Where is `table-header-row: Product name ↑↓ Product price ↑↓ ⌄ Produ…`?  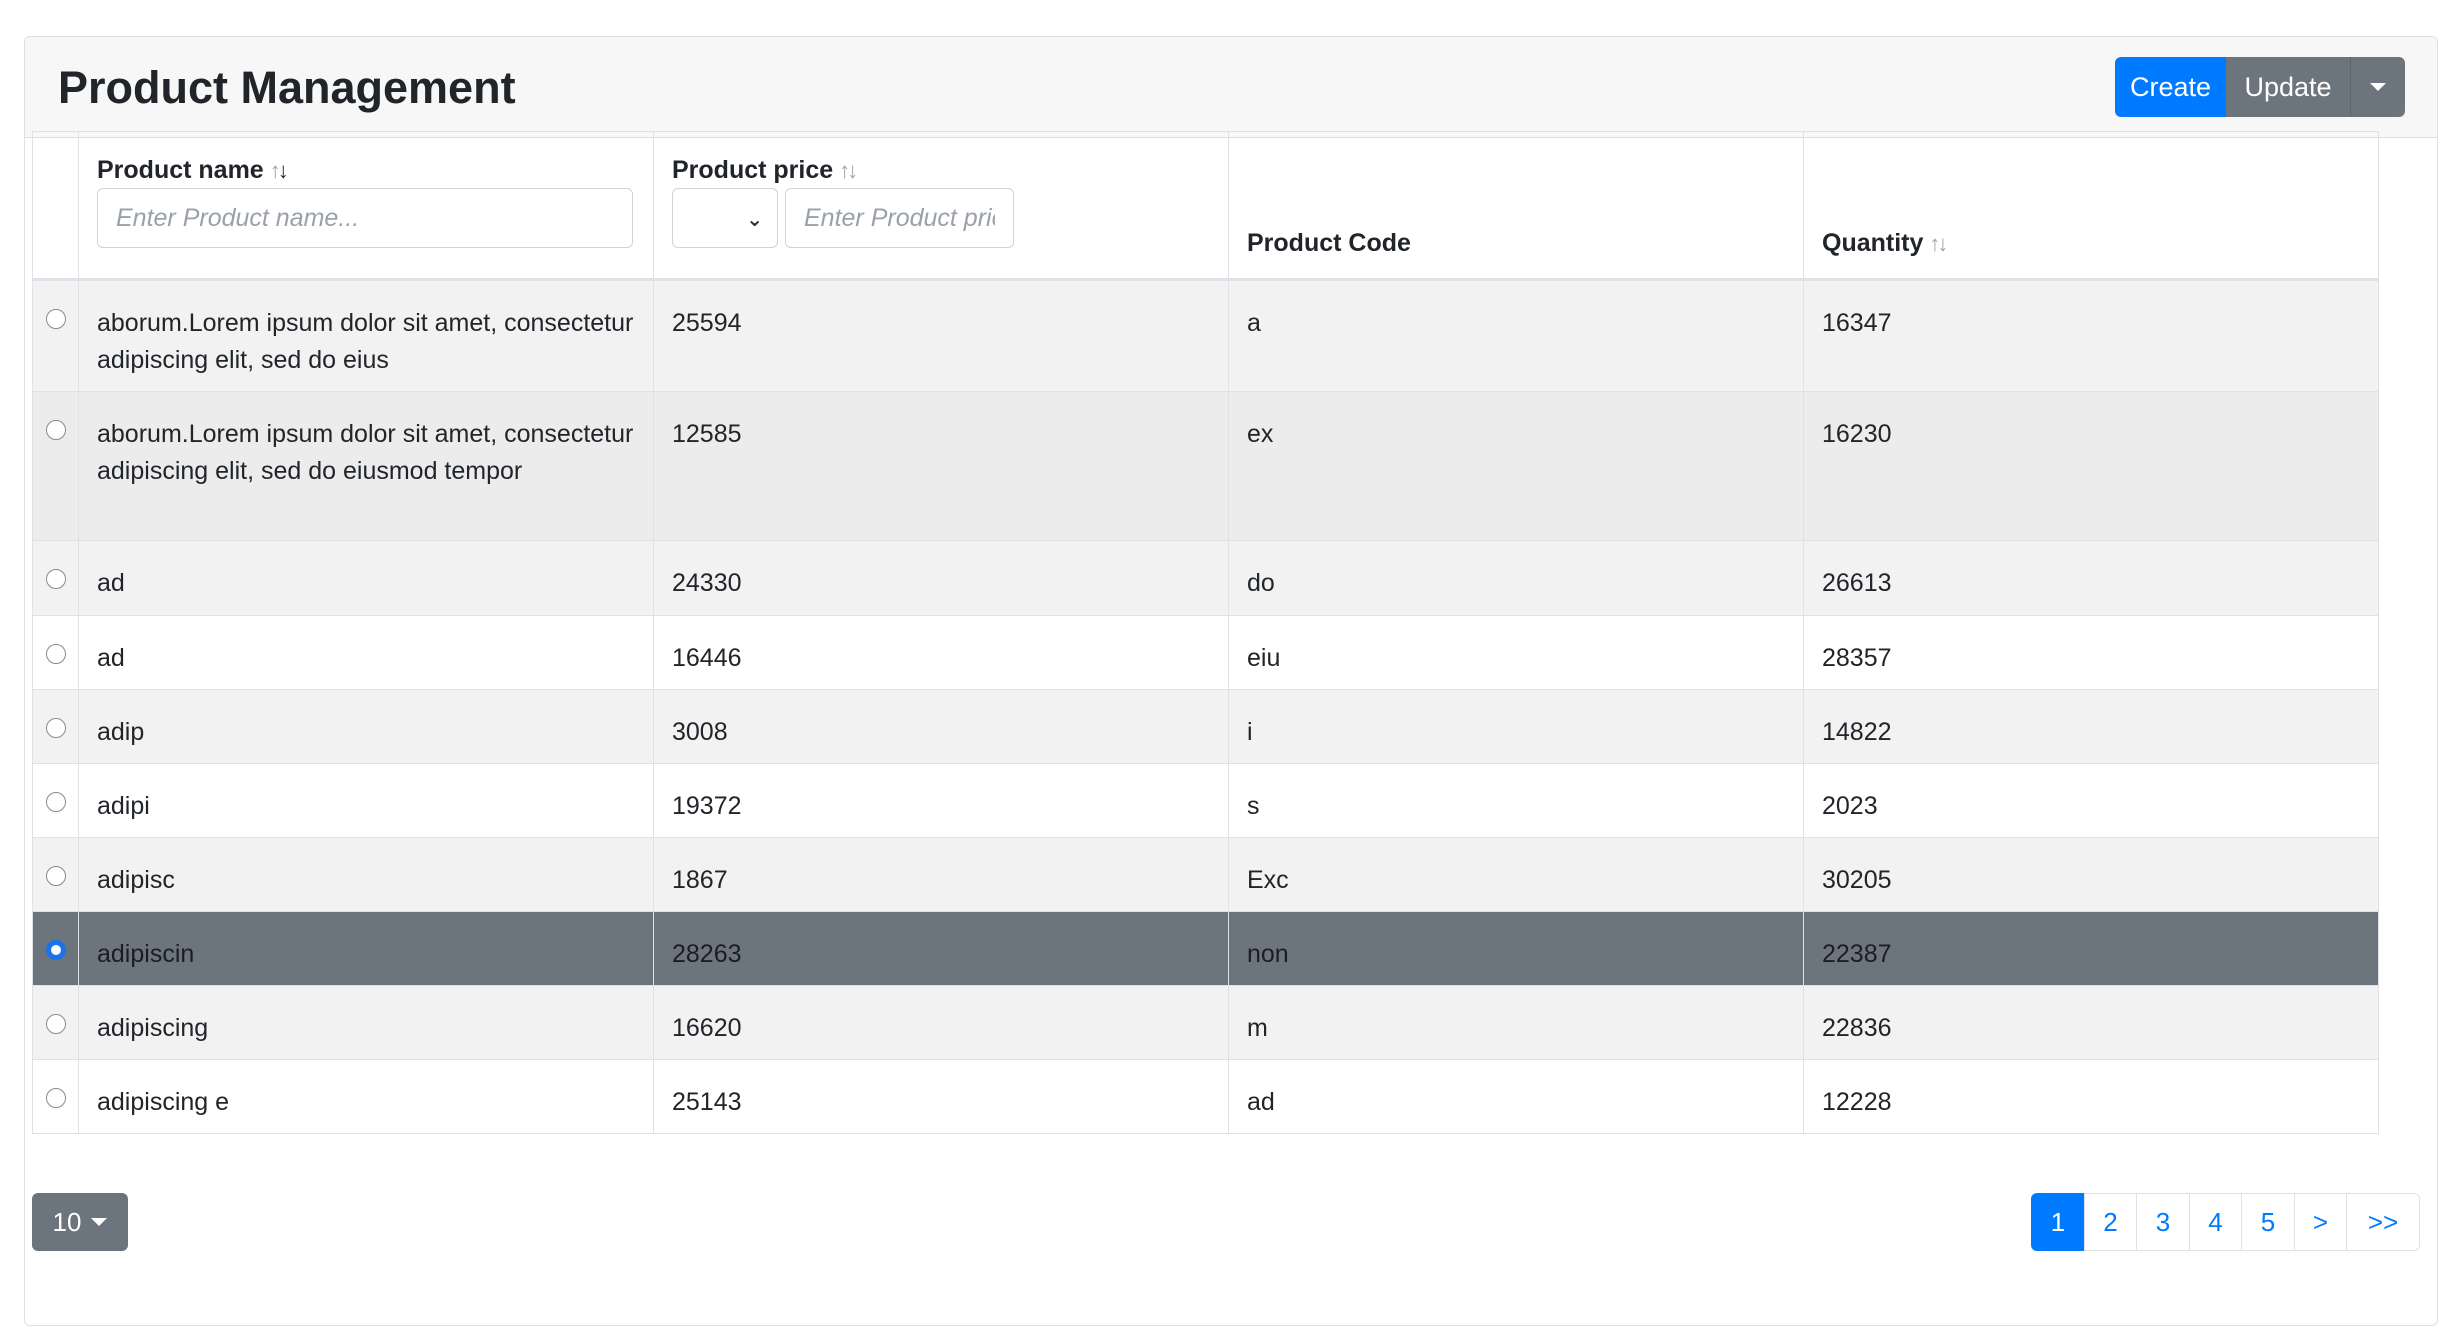
table-header-row: Product name ↑↓ Product price ↑↓ ⌄ Produ… is located at coordinates (1205, 206).